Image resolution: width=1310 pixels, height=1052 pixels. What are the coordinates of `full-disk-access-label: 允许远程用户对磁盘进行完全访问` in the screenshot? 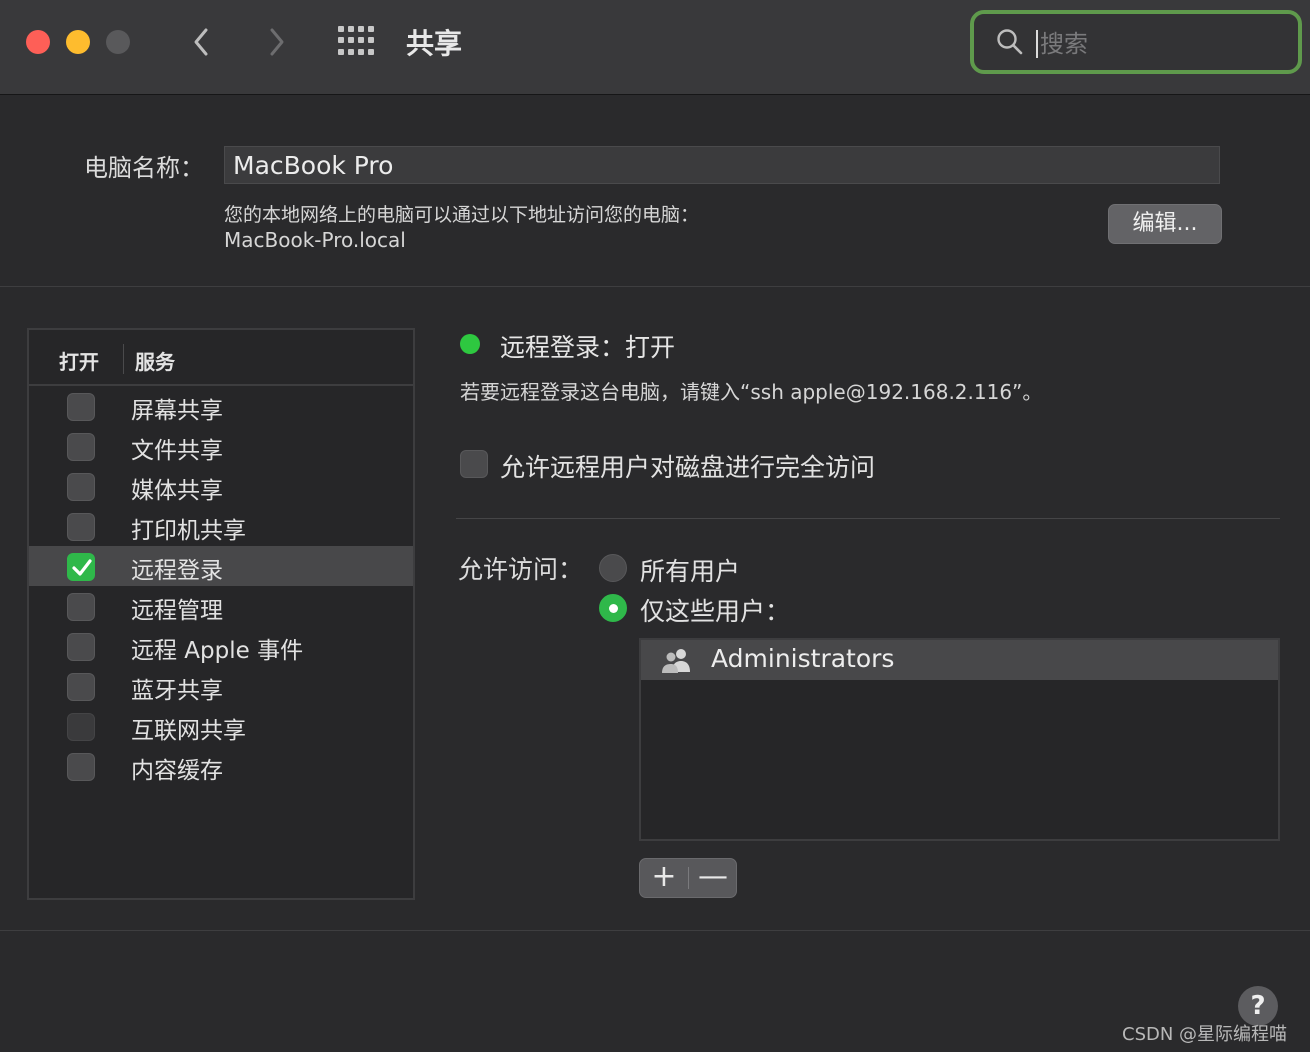 It's located at (687, 466).